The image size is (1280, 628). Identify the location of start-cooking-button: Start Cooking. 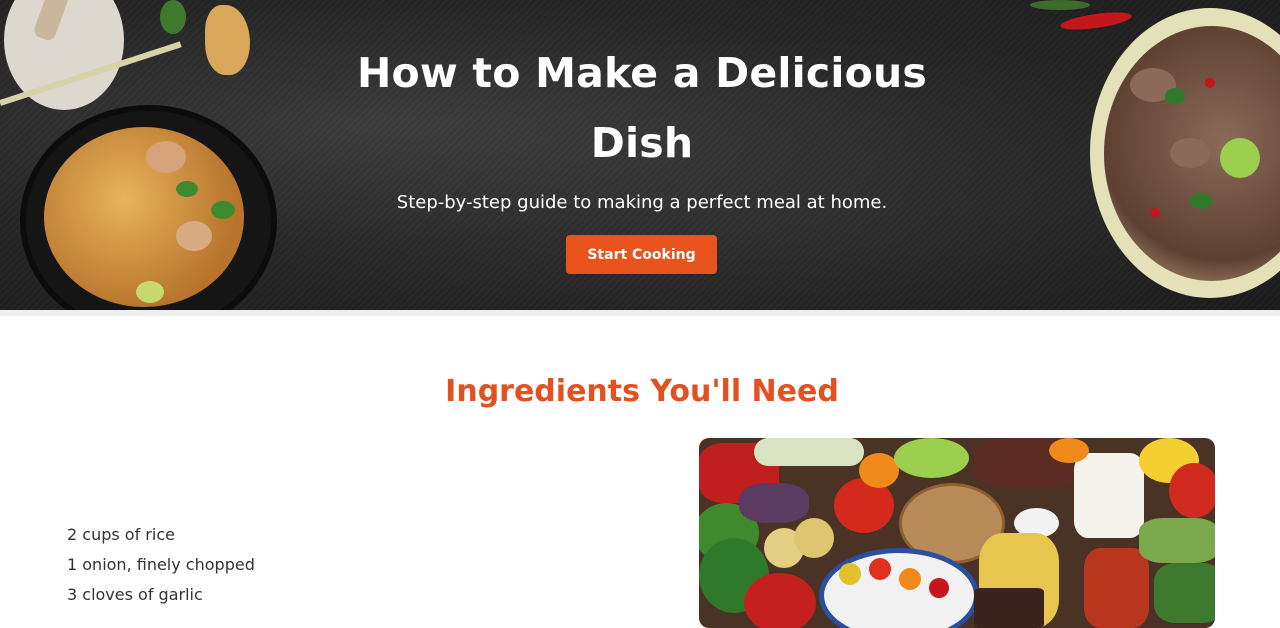
(641, 254).